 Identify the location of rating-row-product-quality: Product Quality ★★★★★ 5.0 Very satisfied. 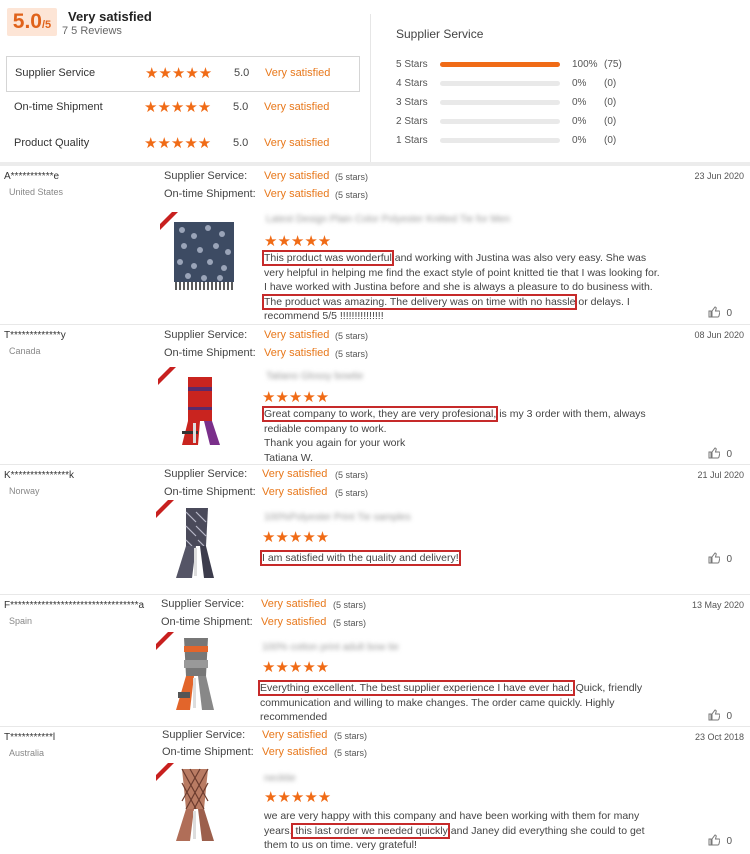
(186, 144).